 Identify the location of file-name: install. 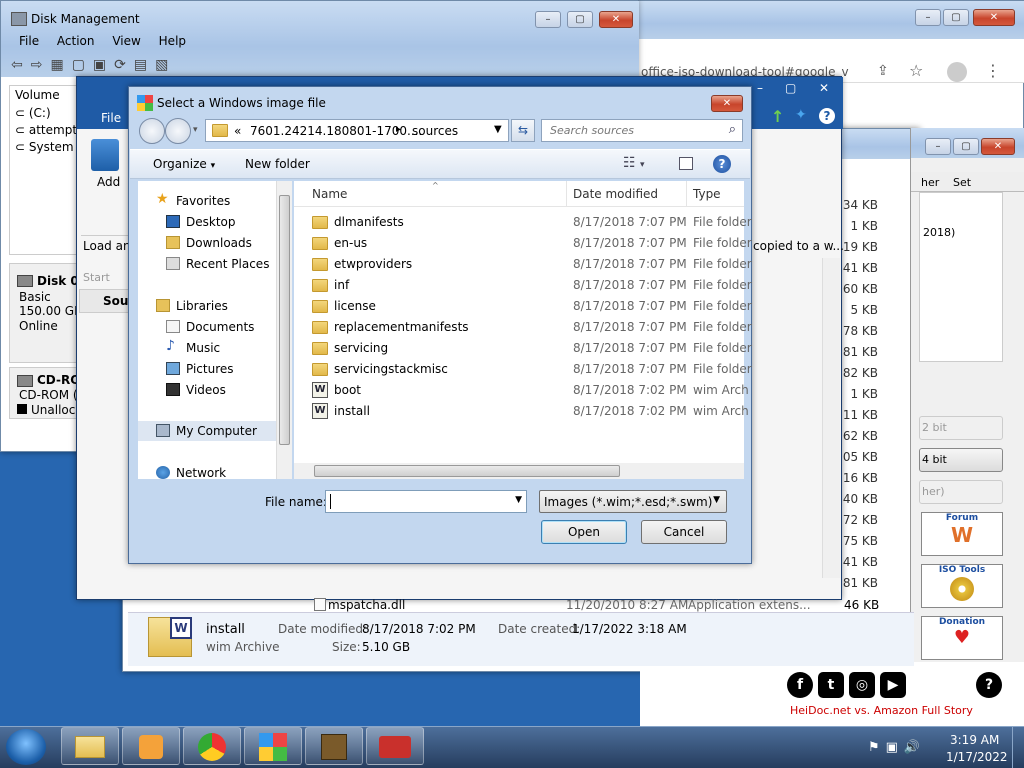
(352, 411).